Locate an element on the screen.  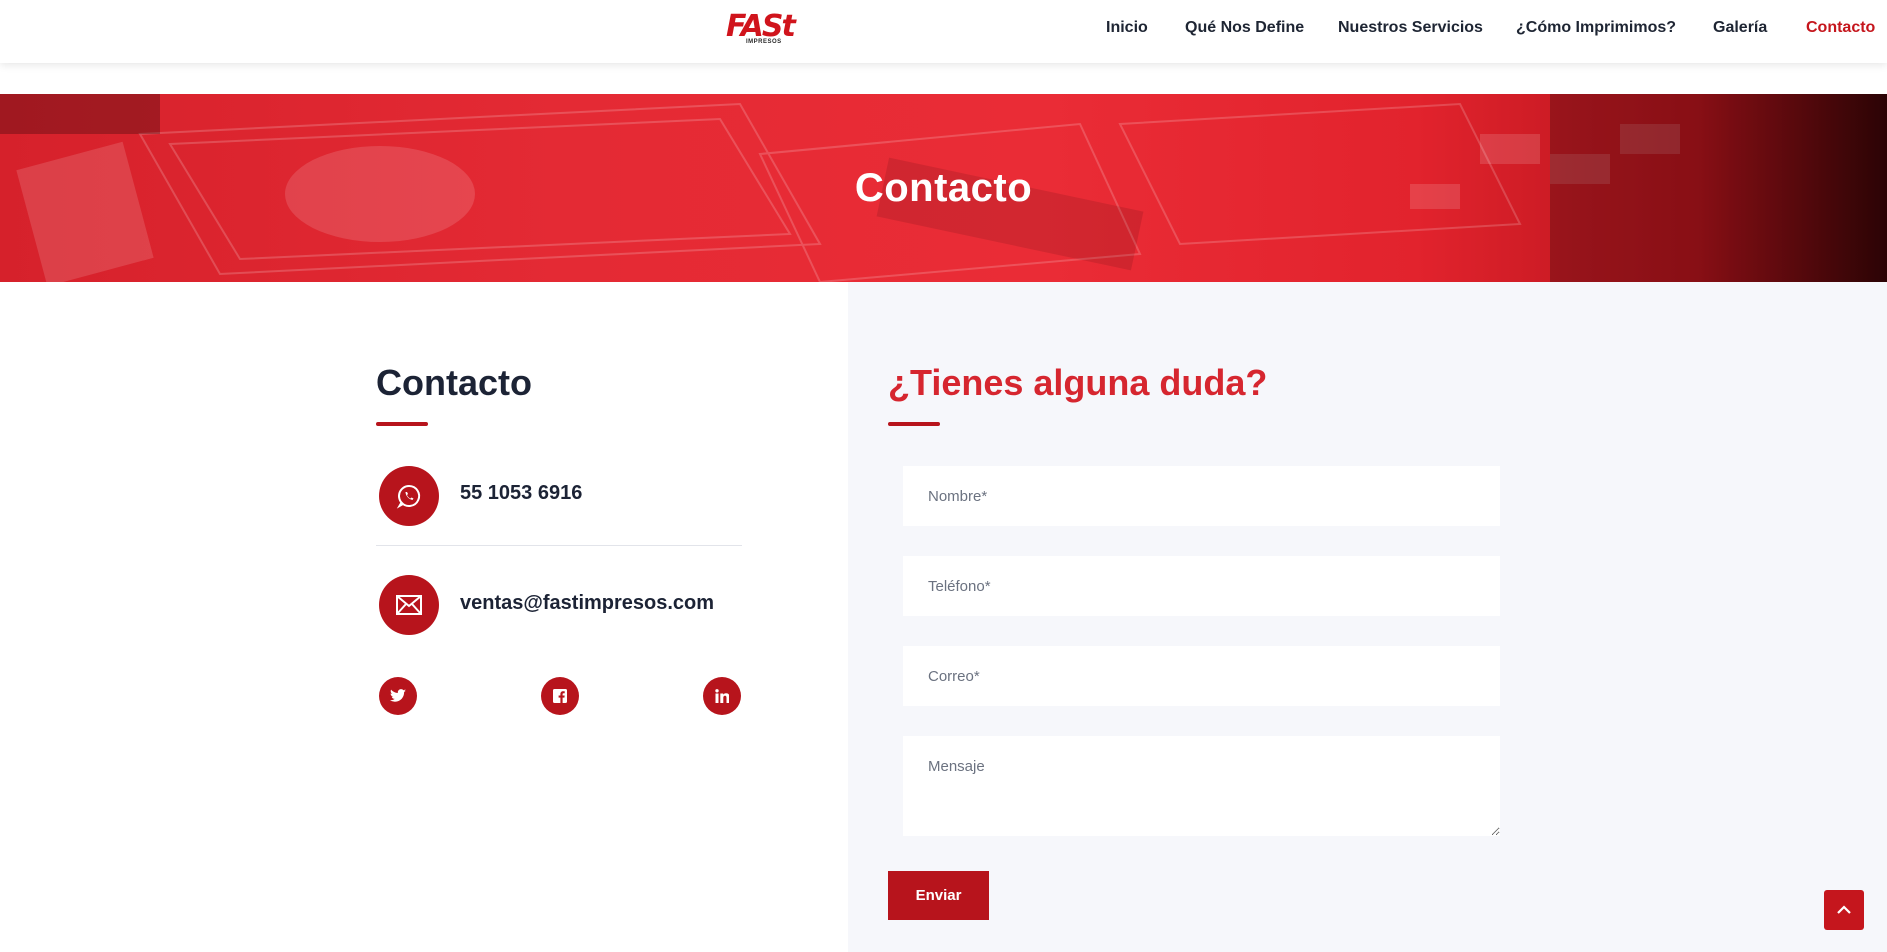
twitter-glyph is located at coordinates (398, 695).